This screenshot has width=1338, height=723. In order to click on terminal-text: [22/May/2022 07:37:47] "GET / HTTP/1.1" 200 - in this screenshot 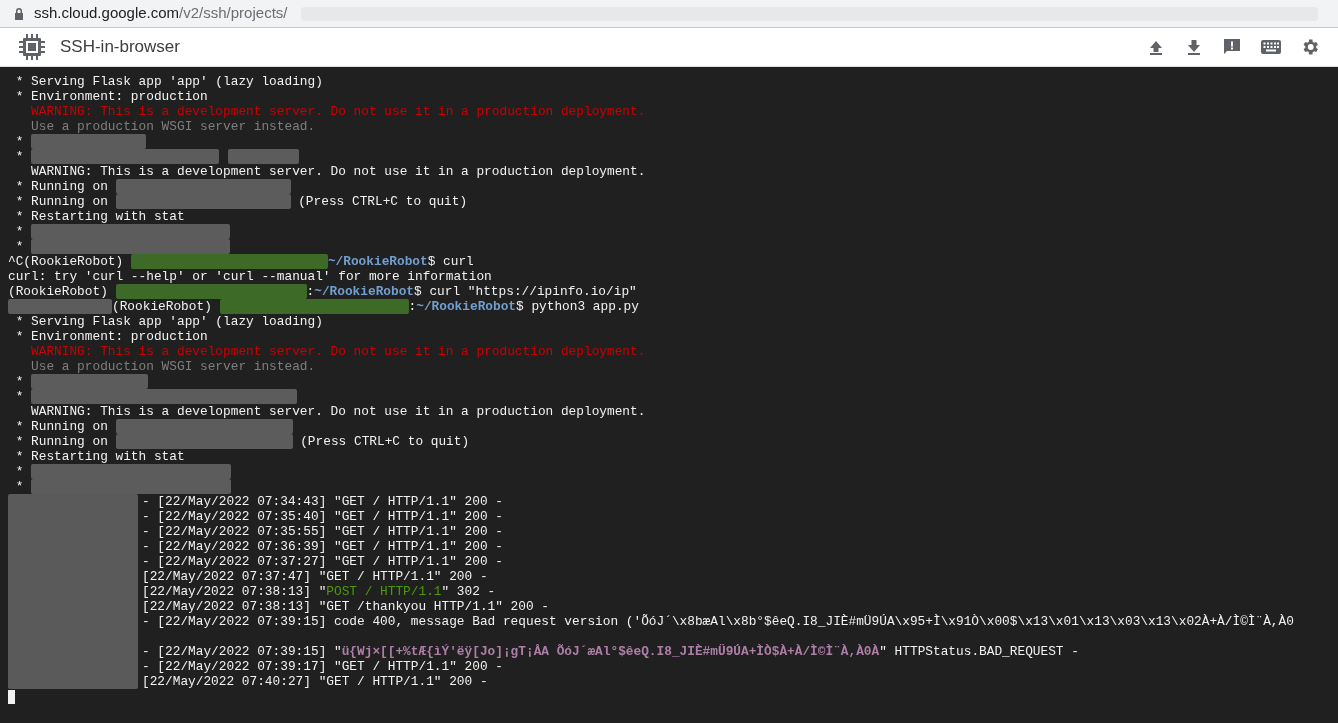, I will do `click(315, 576)`.